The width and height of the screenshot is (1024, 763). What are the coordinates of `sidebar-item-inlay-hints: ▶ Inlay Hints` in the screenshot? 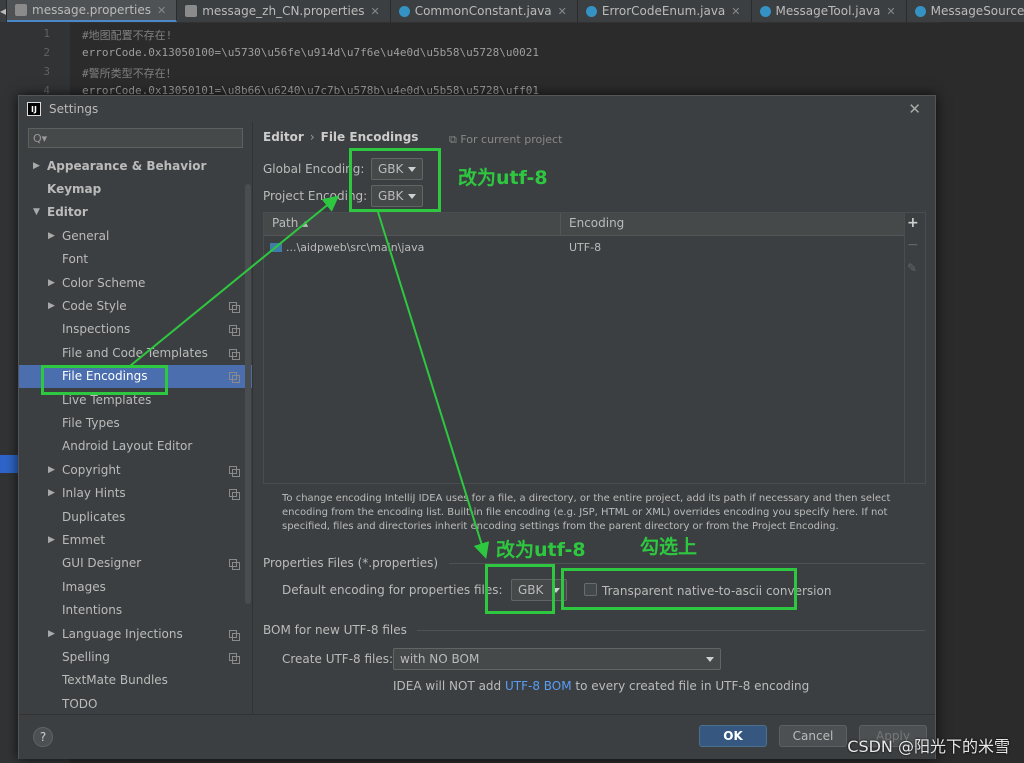 It's located at (135, 493).